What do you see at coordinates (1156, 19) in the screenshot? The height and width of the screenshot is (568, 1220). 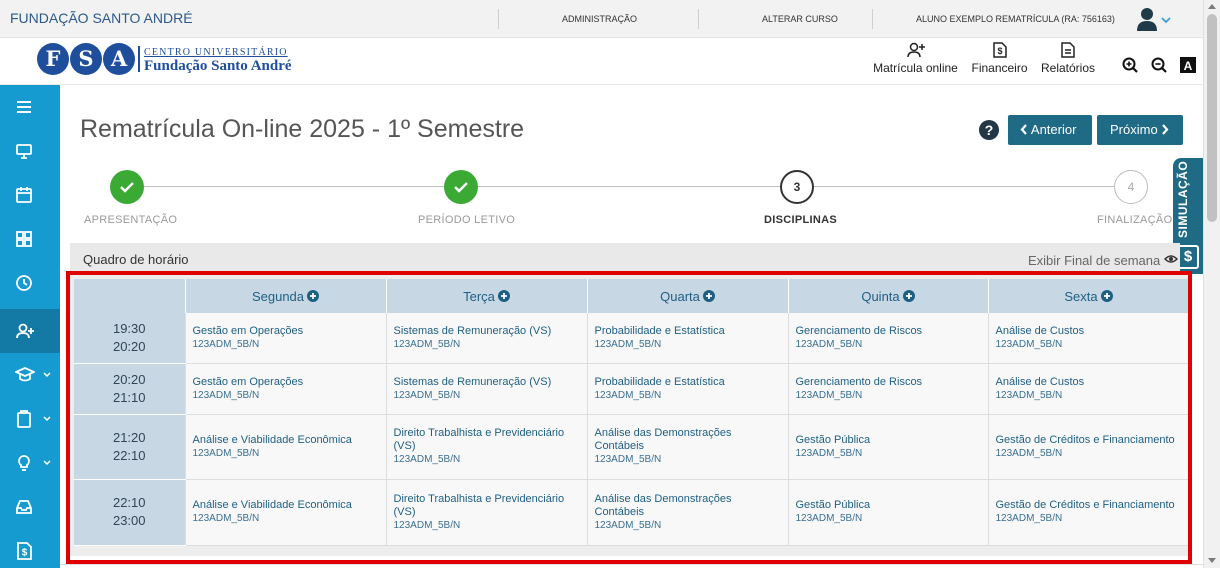 I see `user-menu` at bounding box center [1156, 19].